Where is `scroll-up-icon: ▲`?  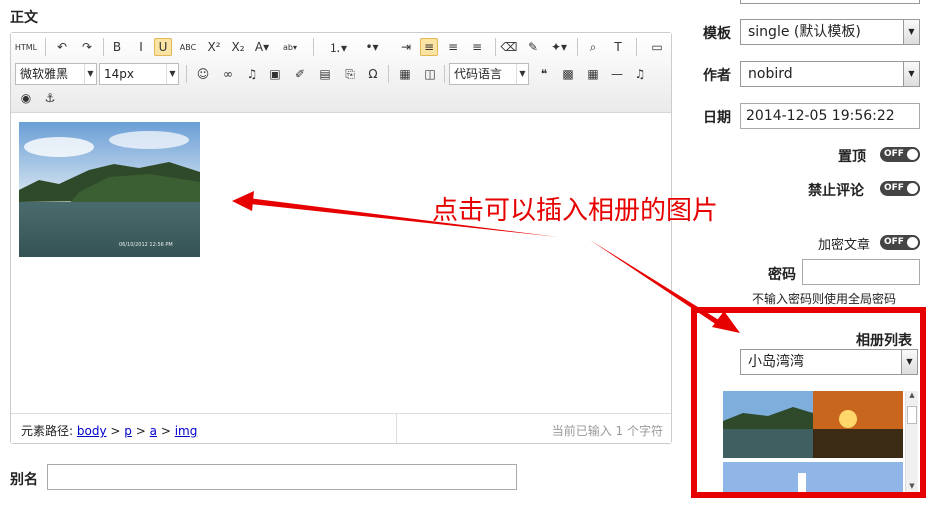 scroll-up-icon: ▲ is located at coordinates (912, 395).